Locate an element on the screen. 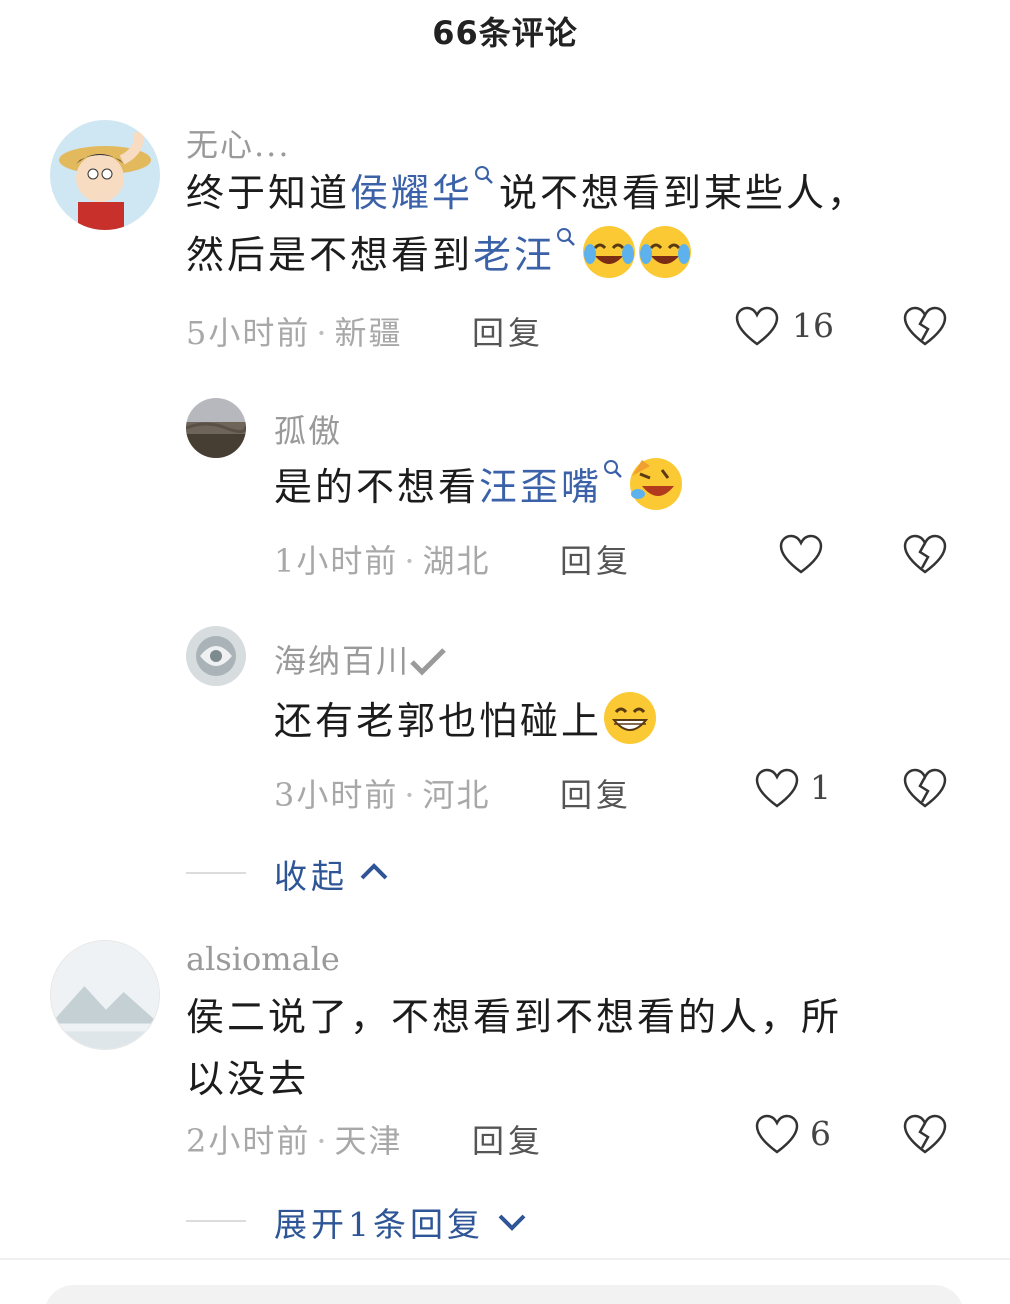 The image size is (1010, 1304). chevron-up-icon is located at coordinates (374, 871).